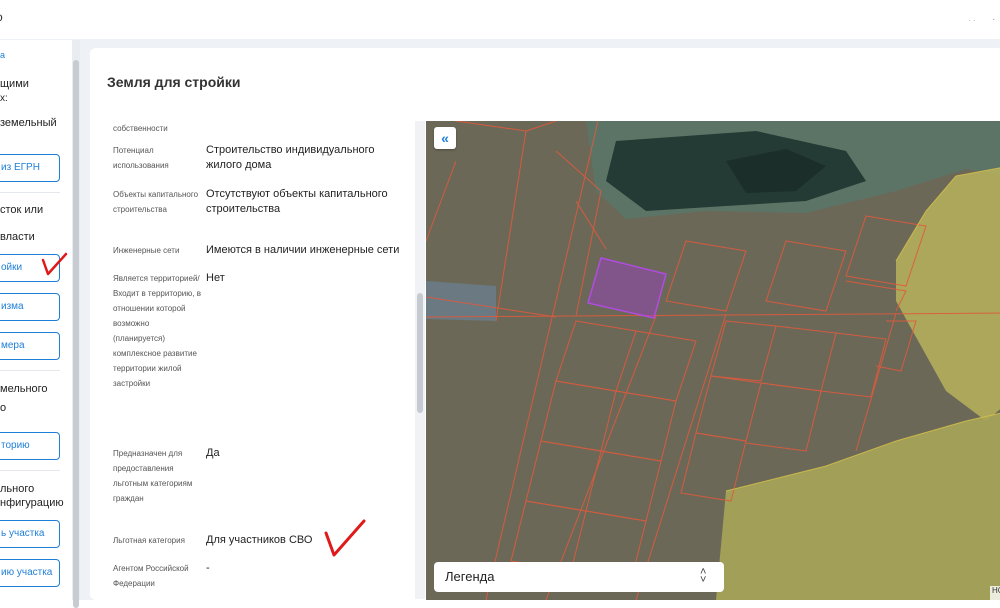  I want to click on collapse-panel-button: «, so click(445, 138).